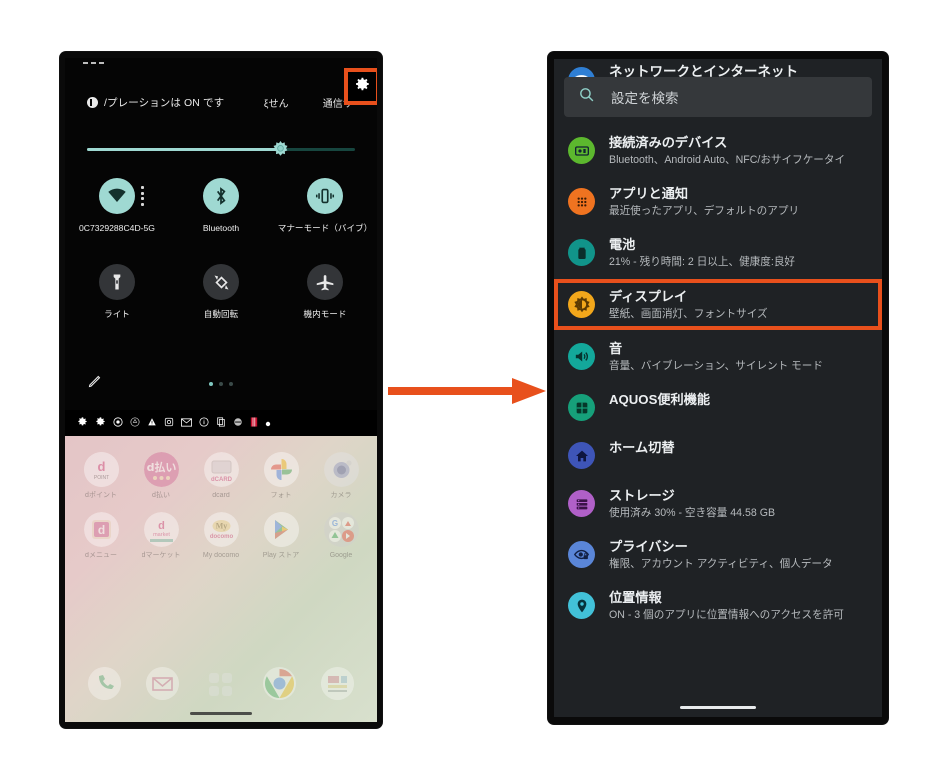 The image size is (933, 774). I want to click on settings-item-home-switch: ホーム切替, so click(718, 454).